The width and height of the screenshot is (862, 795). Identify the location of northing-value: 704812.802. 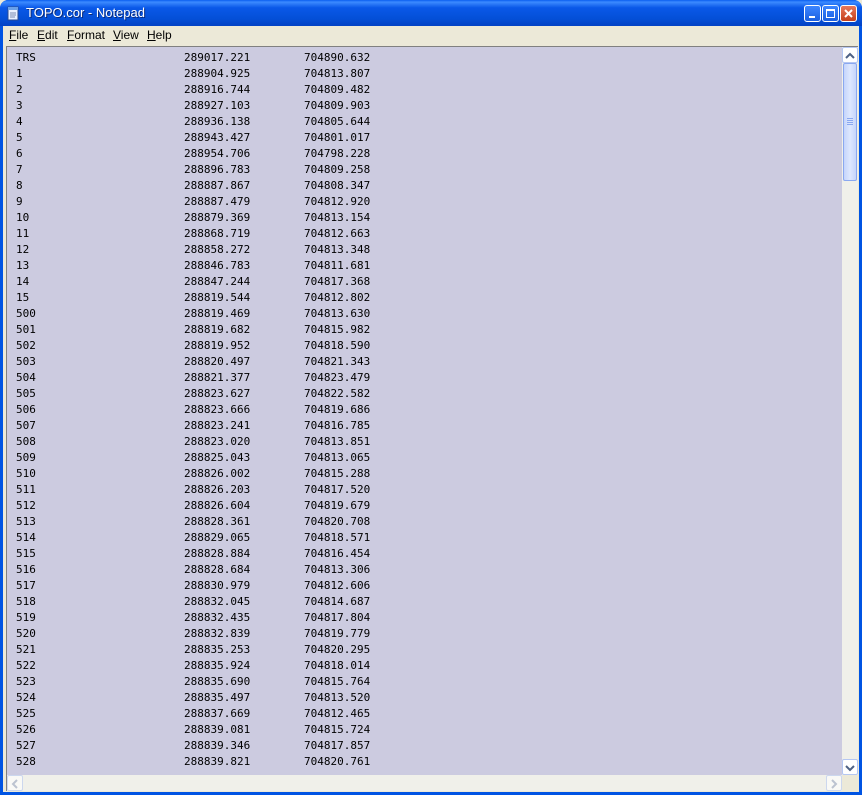
(337, 297).